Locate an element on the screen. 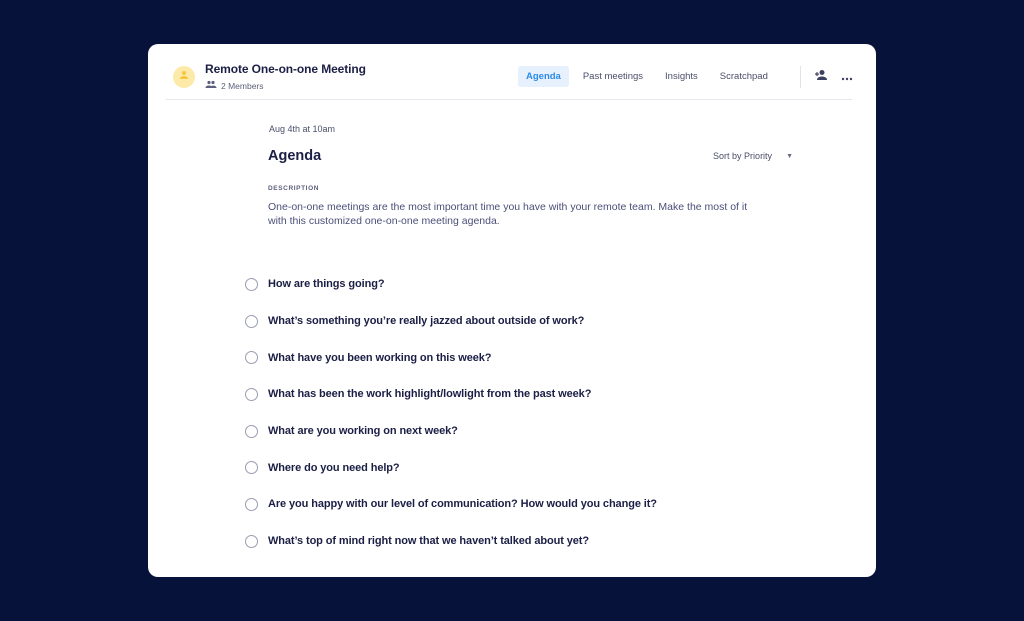 Image resolution: width=1024 pixels, height=621 pixels. add-member-button is located at coordinates (821, 77).